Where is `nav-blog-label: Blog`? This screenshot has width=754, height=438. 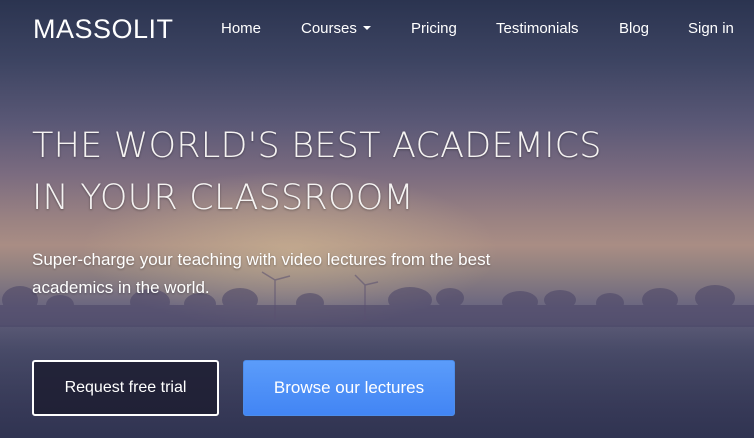
nav-blog-label: Blog is located at coordinates (634, 28).